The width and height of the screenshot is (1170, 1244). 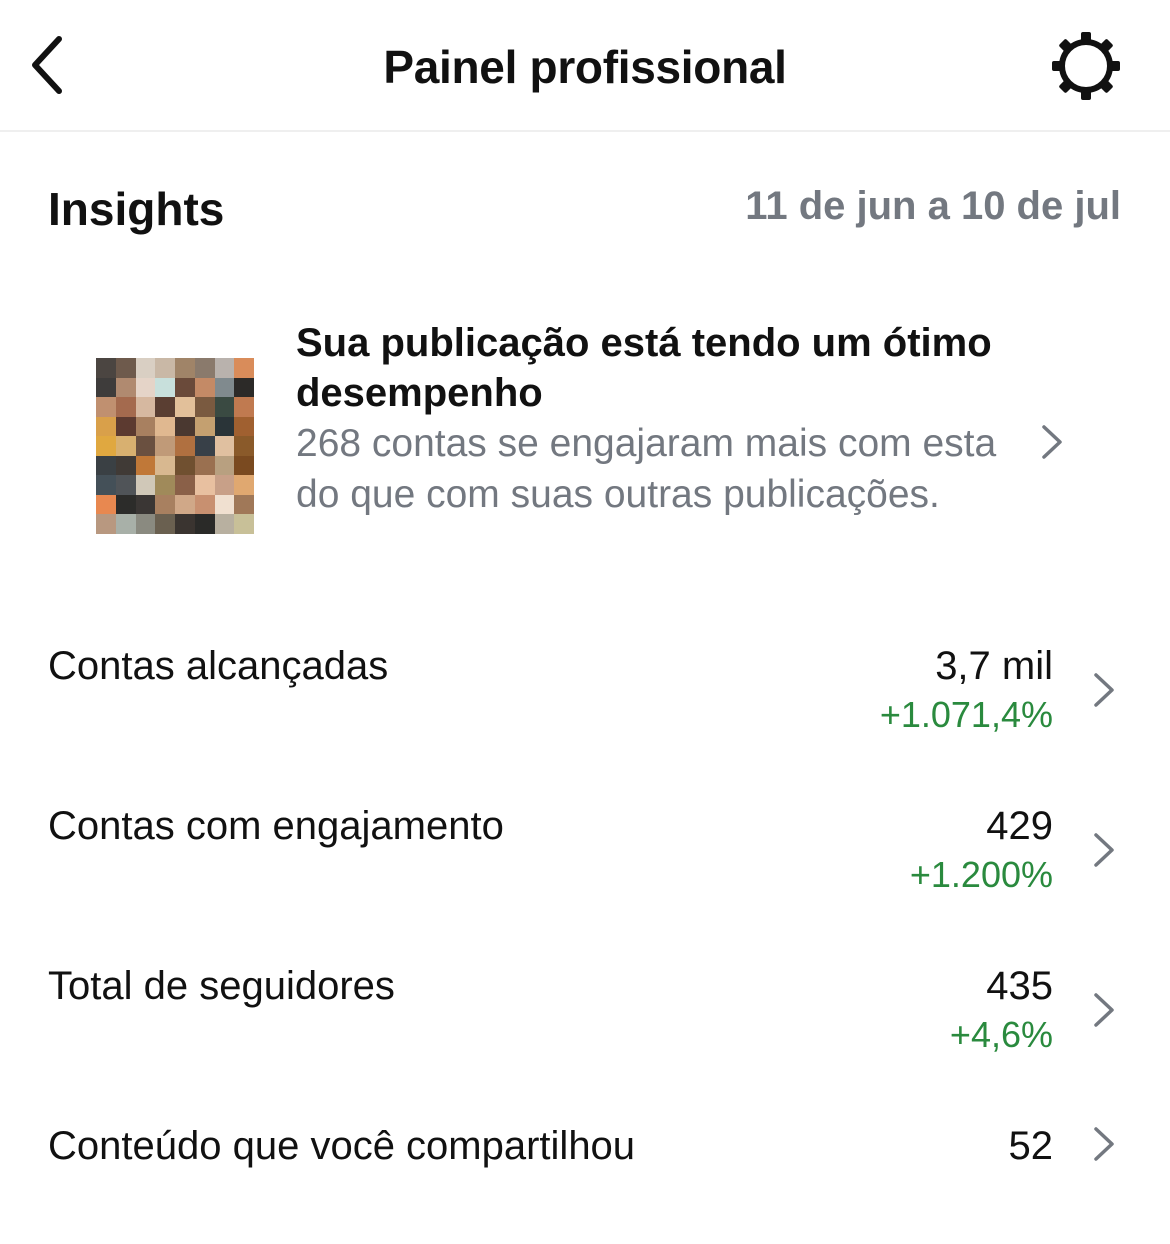 I want to click on settings-button, so click(x=1086, y=66).